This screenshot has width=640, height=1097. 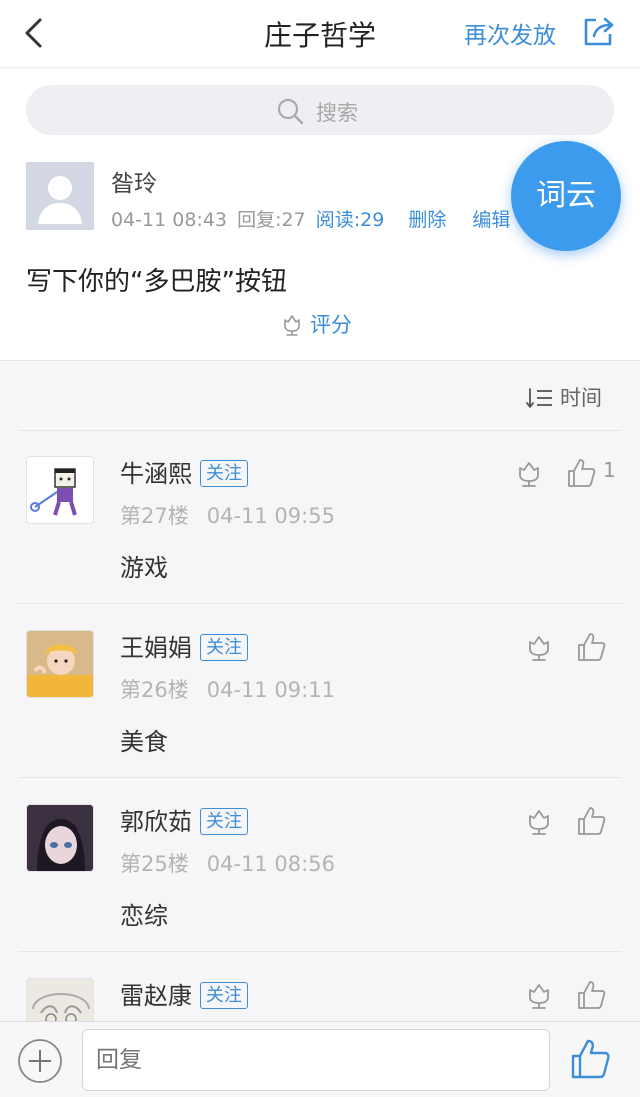 I want to click on commenter-name-text: 雷赵康, so click(x=156, y=996).